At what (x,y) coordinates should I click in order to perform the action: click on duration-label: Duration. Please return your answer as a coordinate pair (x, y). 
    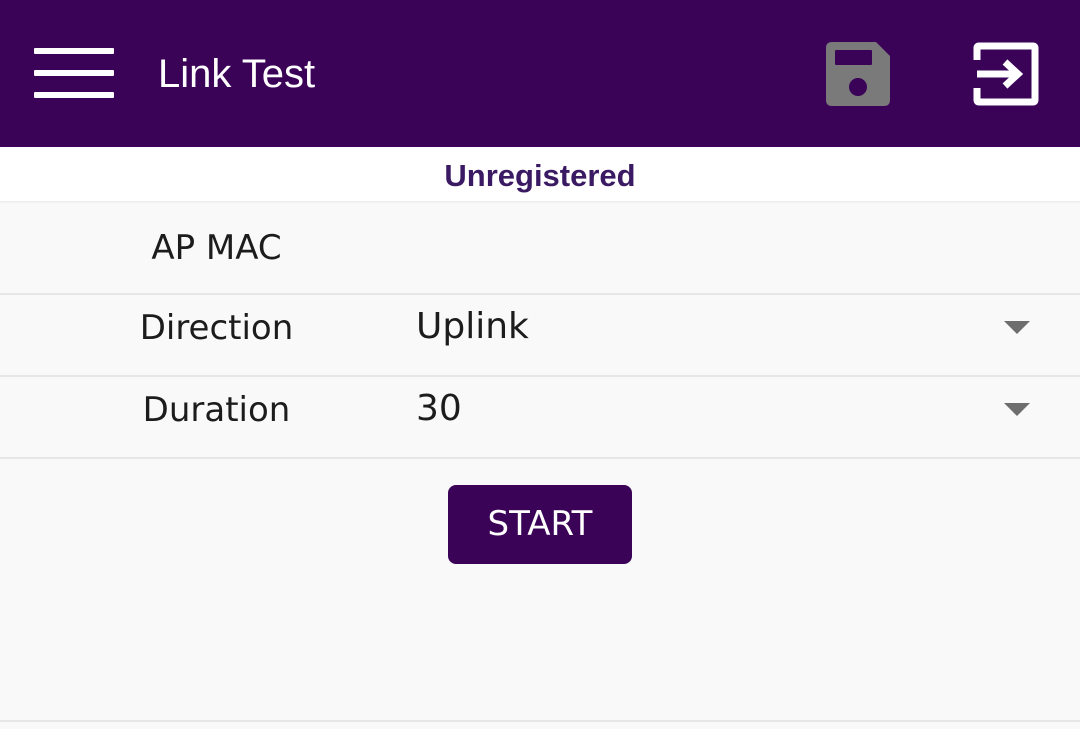
    Looking at the image, I should click on (216, 410).